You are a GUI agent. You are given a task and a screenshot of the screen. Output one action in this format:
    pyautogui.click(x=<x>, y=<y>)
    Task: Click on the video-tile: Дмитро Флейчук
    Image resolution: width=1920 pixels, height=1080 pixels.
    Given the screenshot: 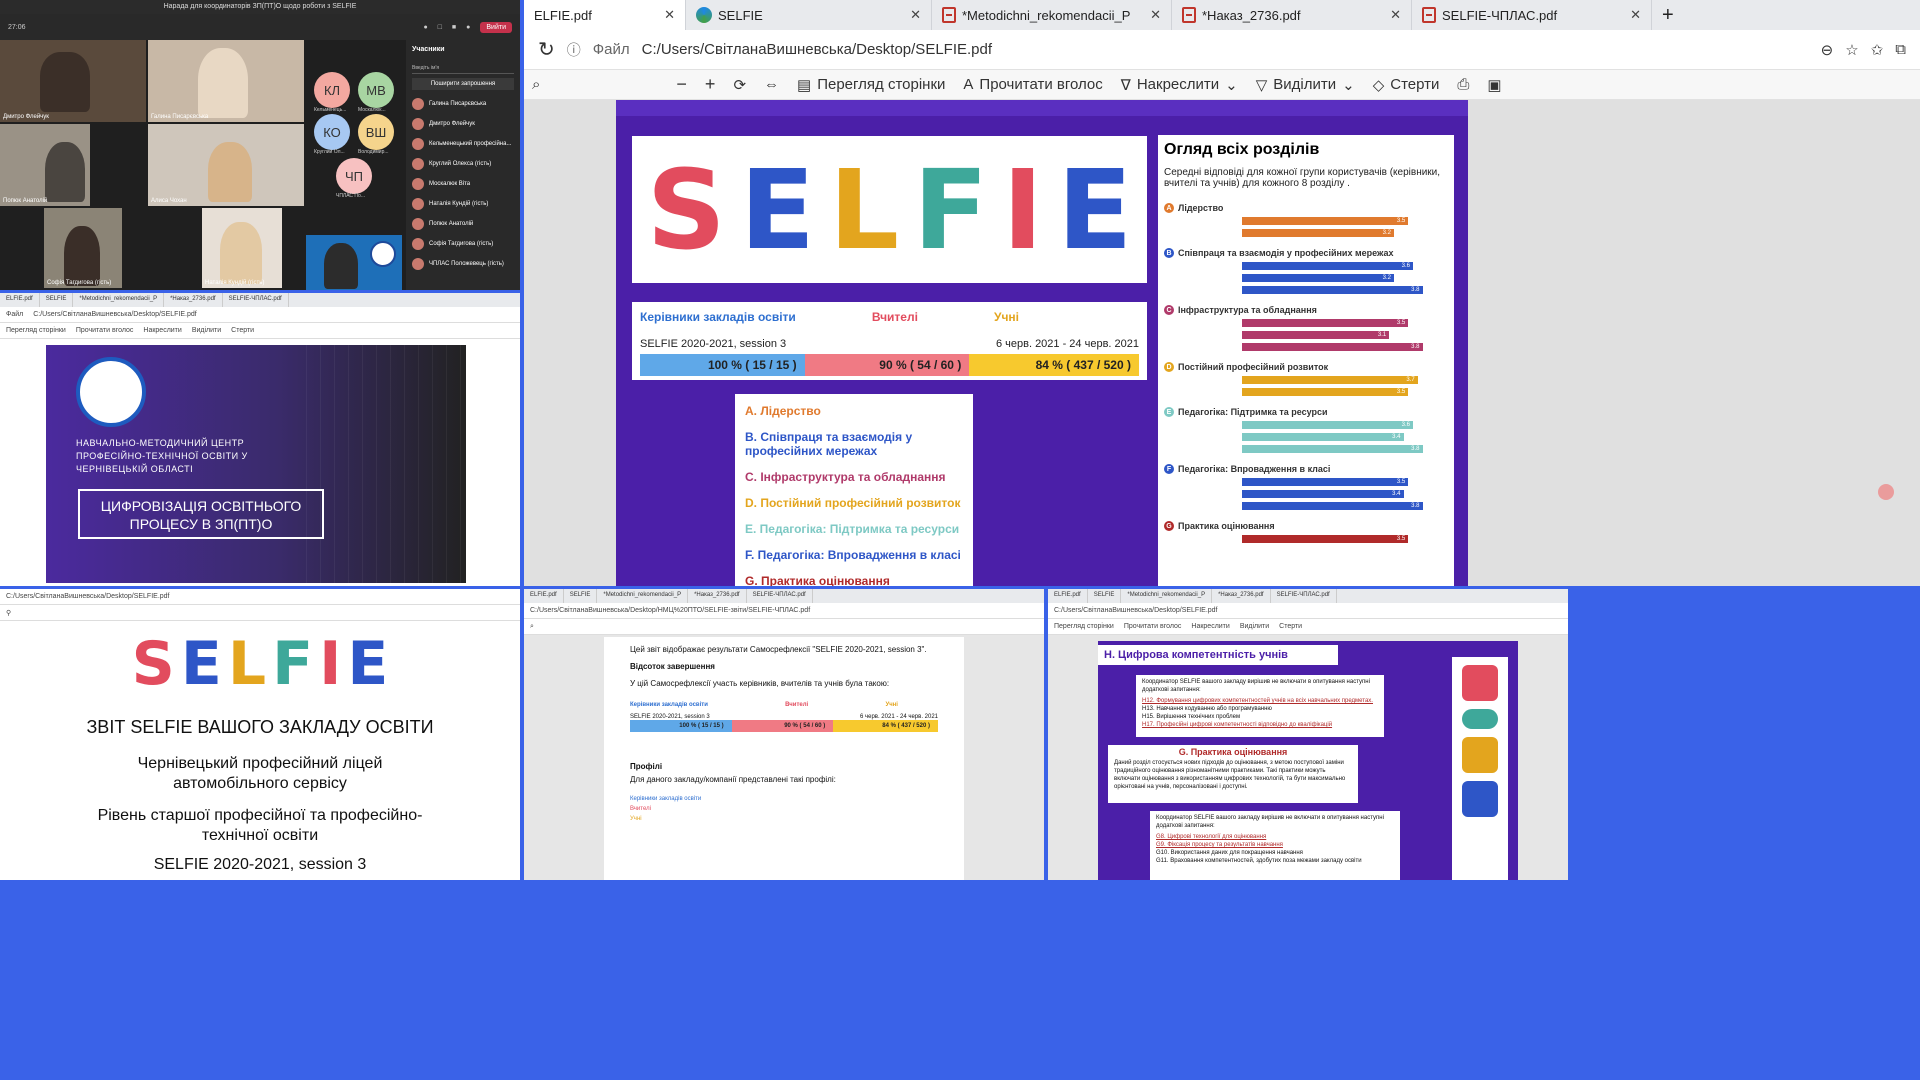 What is the action you would take?
    pyautogui.click(x=73, y=81)
    